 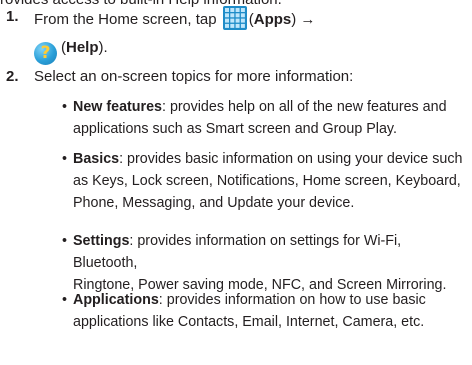 I want to click on step-1-text: From the Home screen, tap (Apps) →, so click(x=174, y=18).